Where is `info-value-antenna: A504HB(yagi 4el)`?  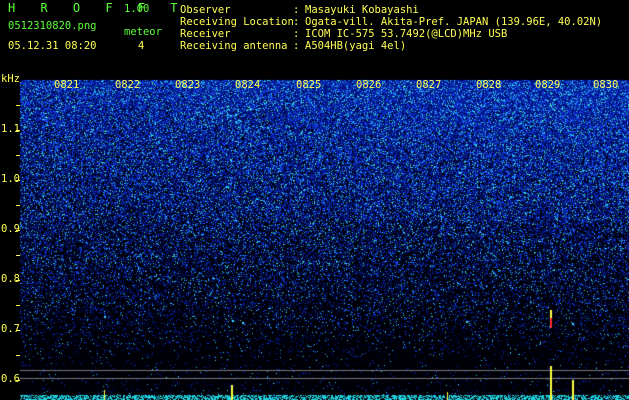 info-value-antenna: A504HB(yagi 4el) is located at coordinates (356, 46).